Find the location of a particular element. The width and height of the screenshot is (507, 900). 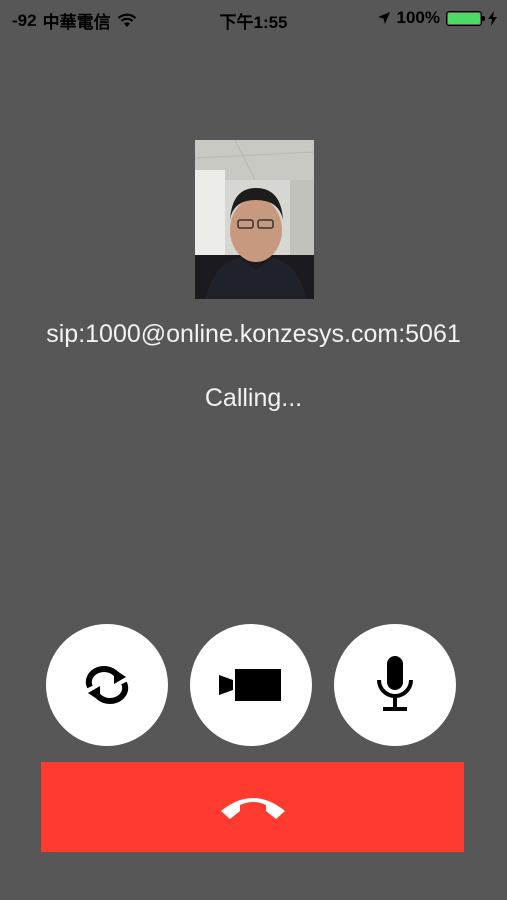

microphone-icon is located at coordinates (395, 683).